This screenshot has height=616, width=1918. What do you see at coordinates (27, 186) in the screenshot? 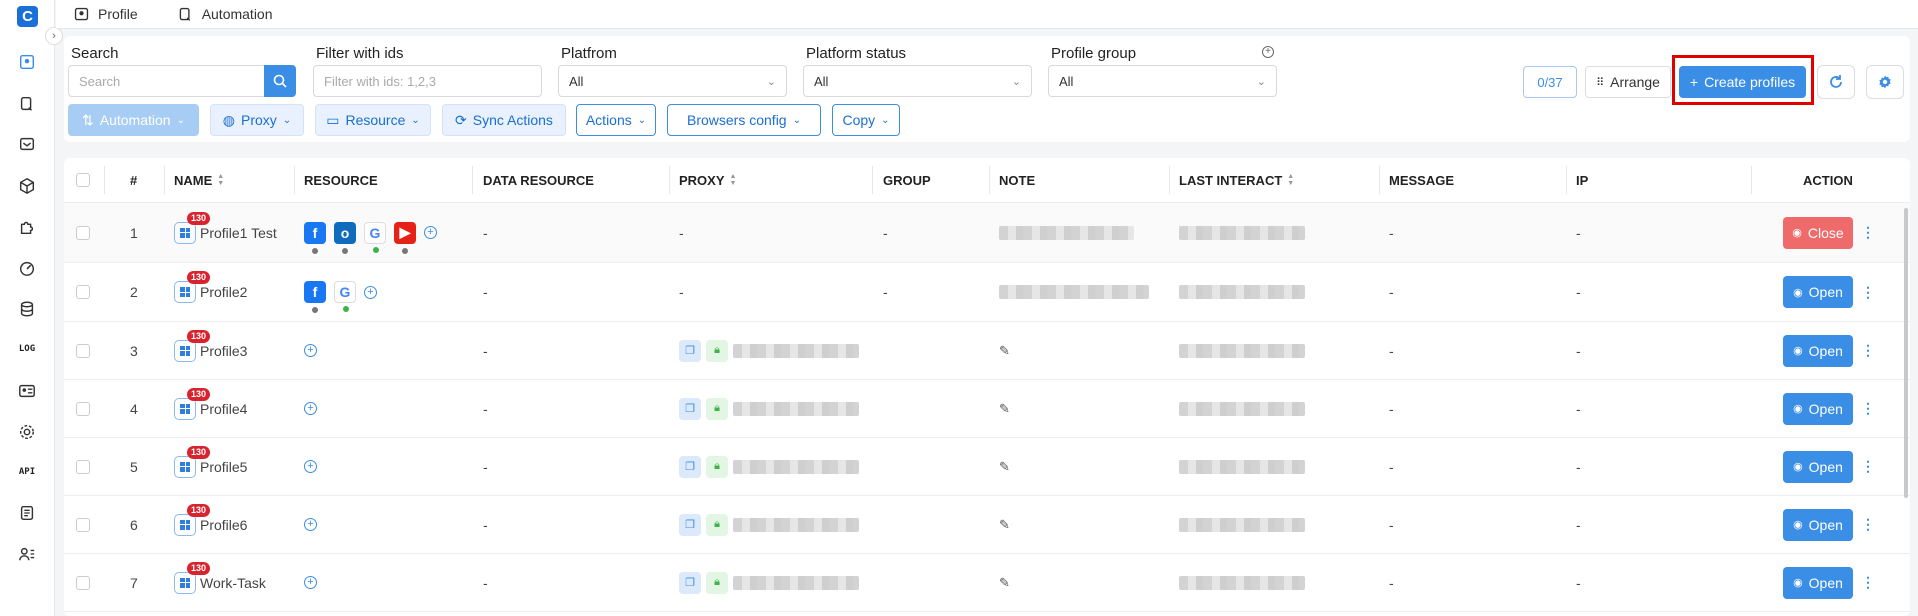
I see `box-icon` at bounding box center [27, 186].